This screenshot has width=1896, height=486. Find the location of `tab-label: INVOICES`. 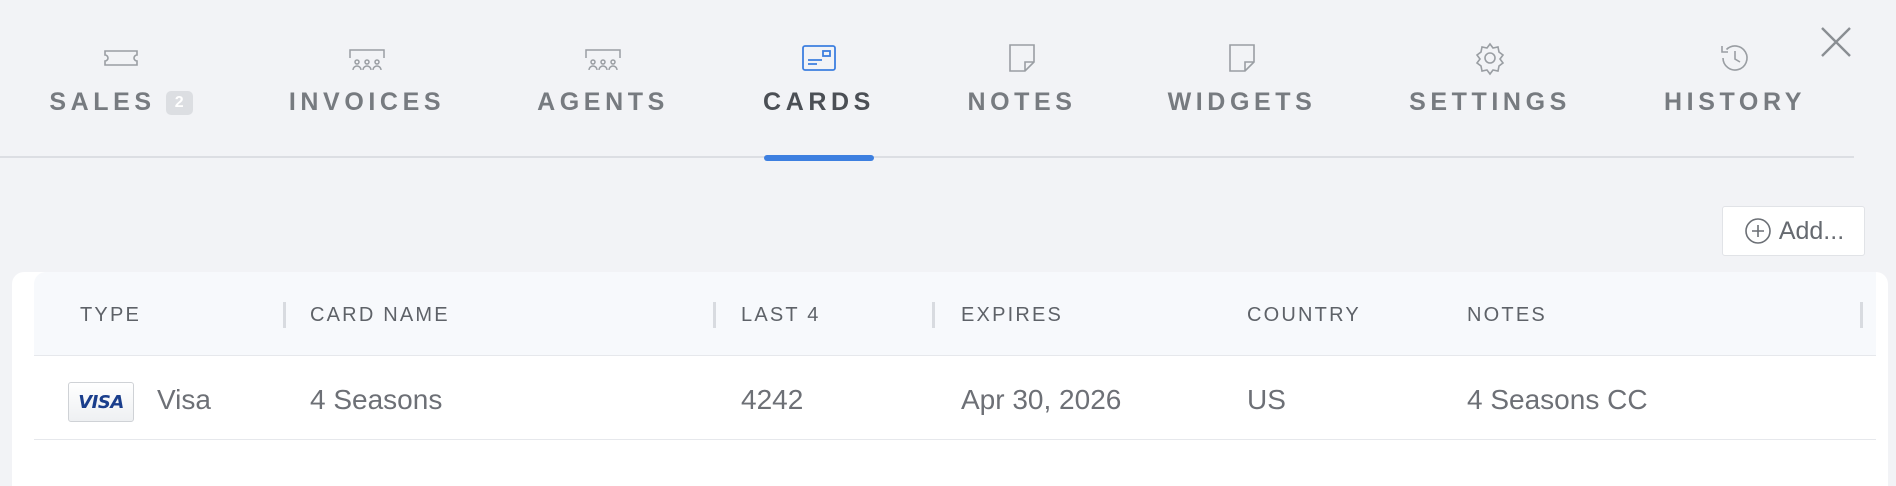

tab-label: INVOICES is located at coordinates (367, 102).